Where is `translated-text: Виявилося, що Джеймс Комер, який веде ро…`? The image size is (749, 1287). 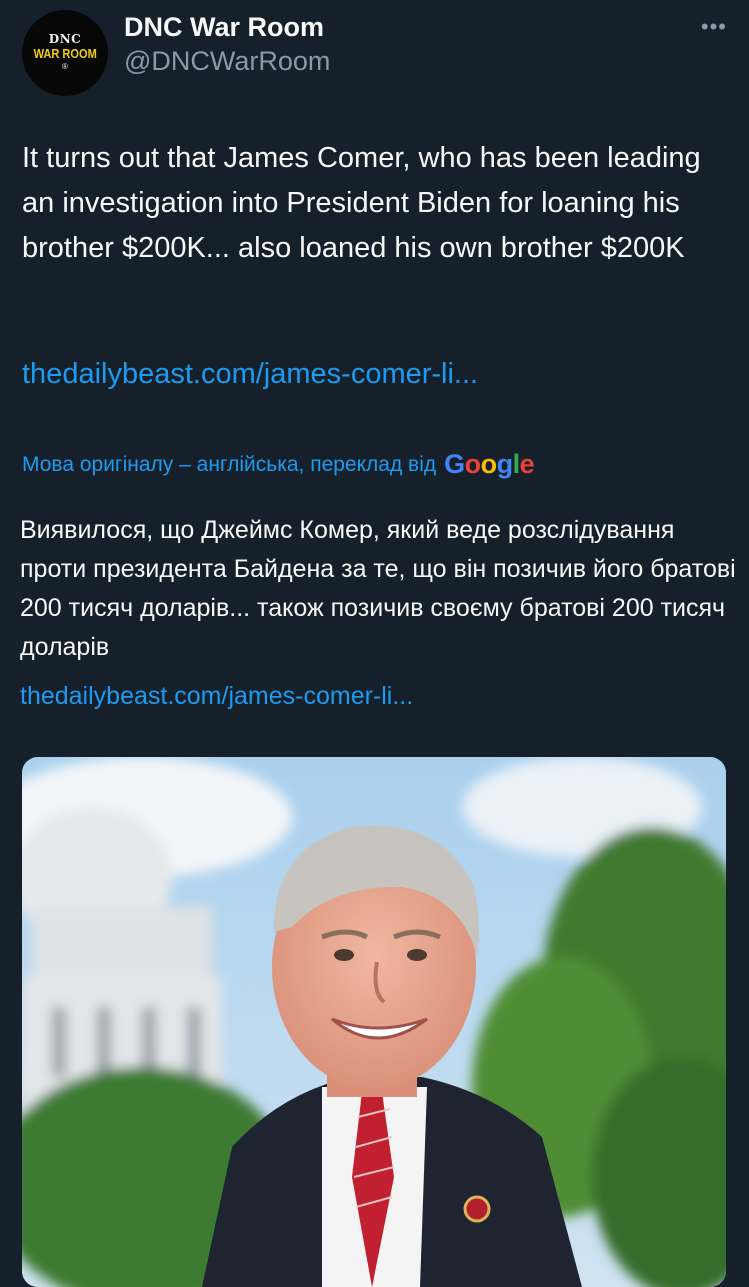
translated-text: Виявилося, що Джеймс Комер, який веде ро… is located at coordinates (378, 588).